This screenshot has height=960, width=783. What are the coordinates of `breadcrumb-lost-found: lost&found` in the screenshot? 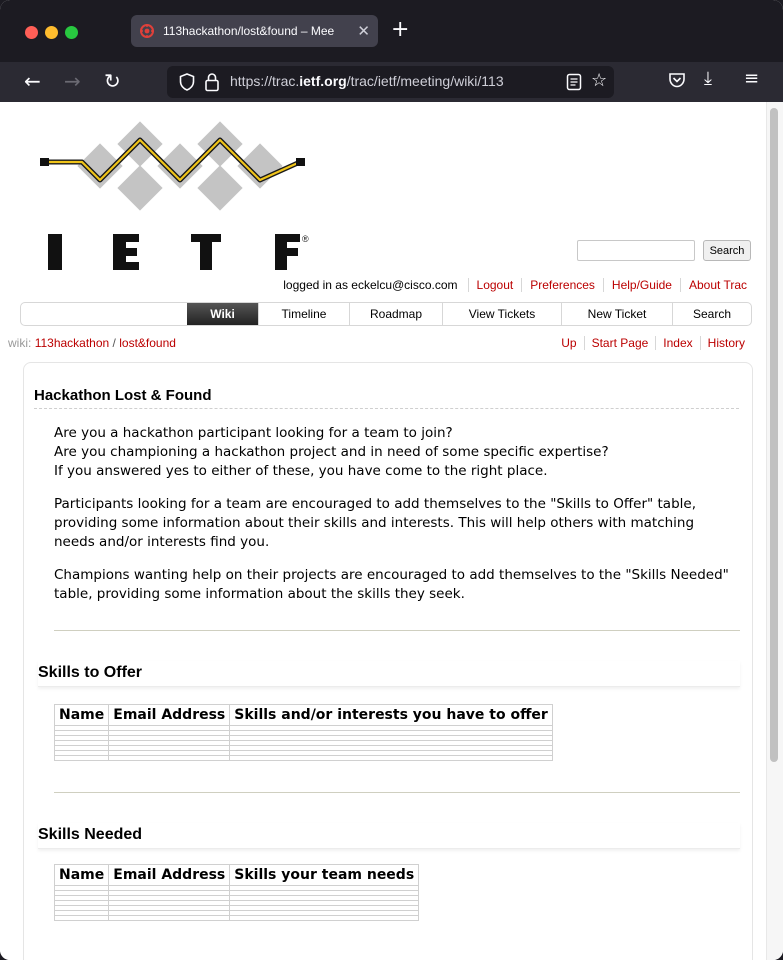 It's located at (147, 343).